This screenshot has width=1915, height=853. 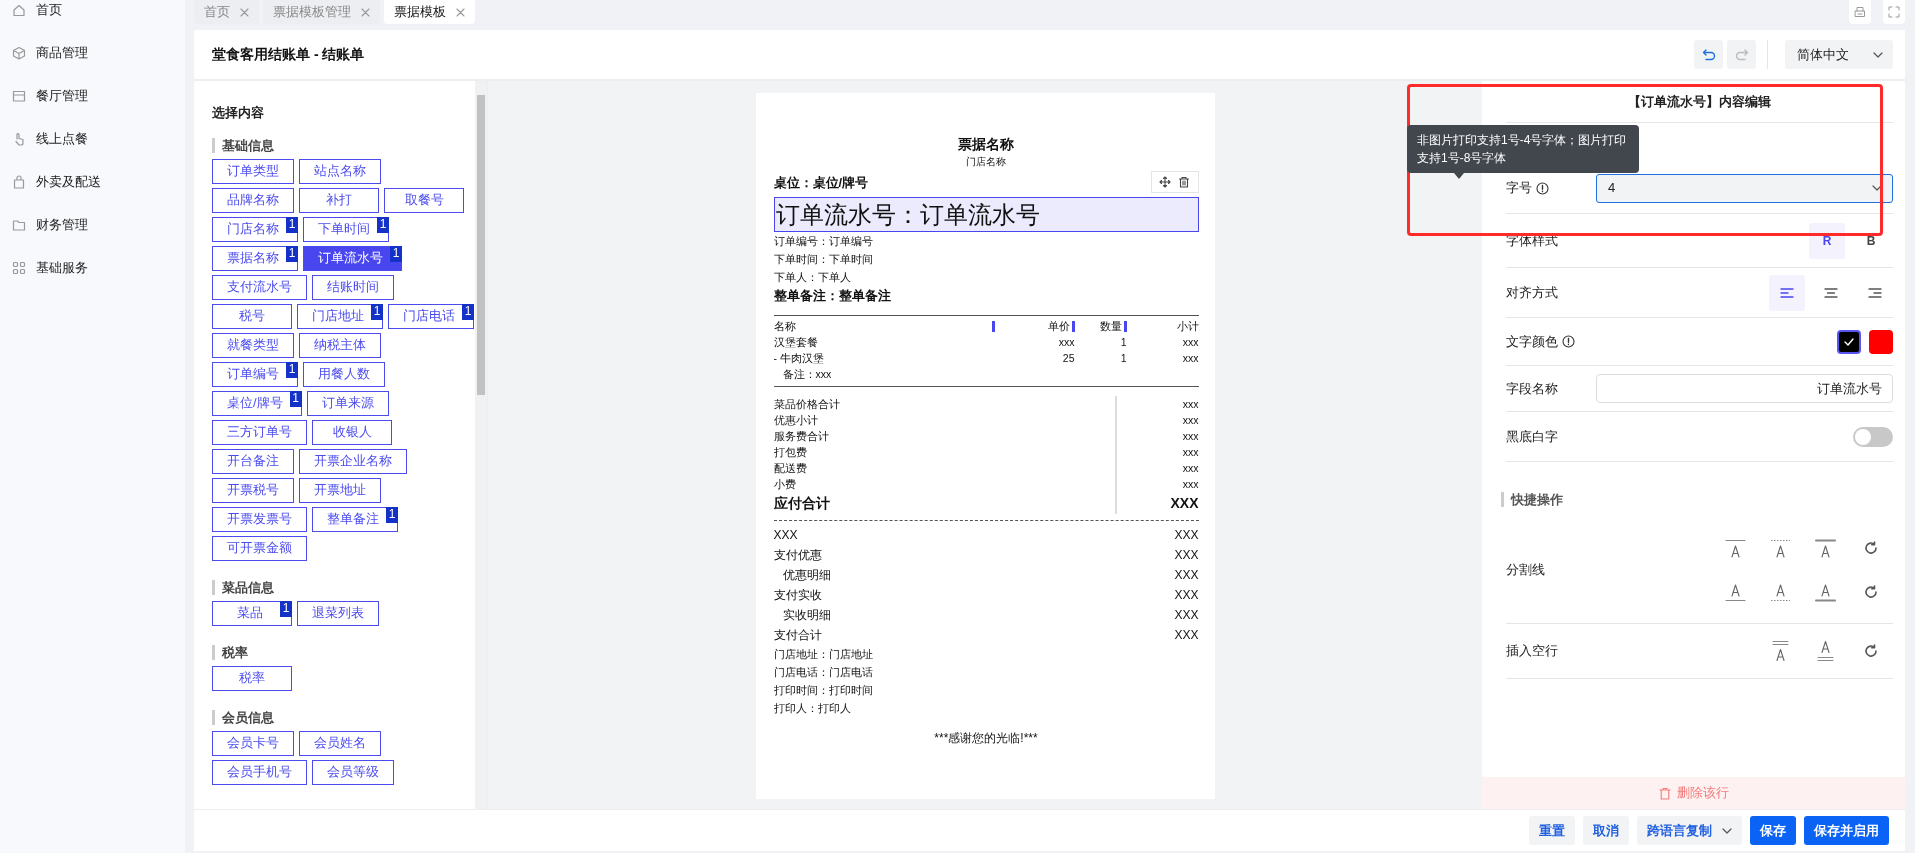 What do you see at coordinates (823, 241) in the screenshot?
I see `receipt-line: 订单编号：订单编号` at bounding box center [823, 241].